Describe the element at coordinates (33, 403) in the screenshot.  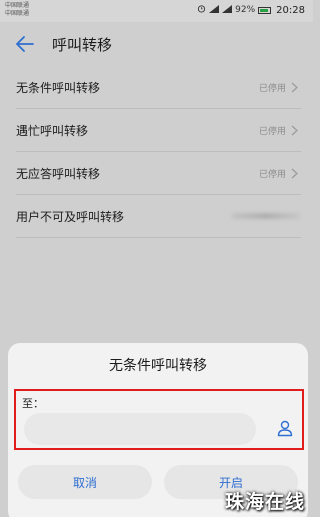
I see `forward-to-label: 至：` at that location.